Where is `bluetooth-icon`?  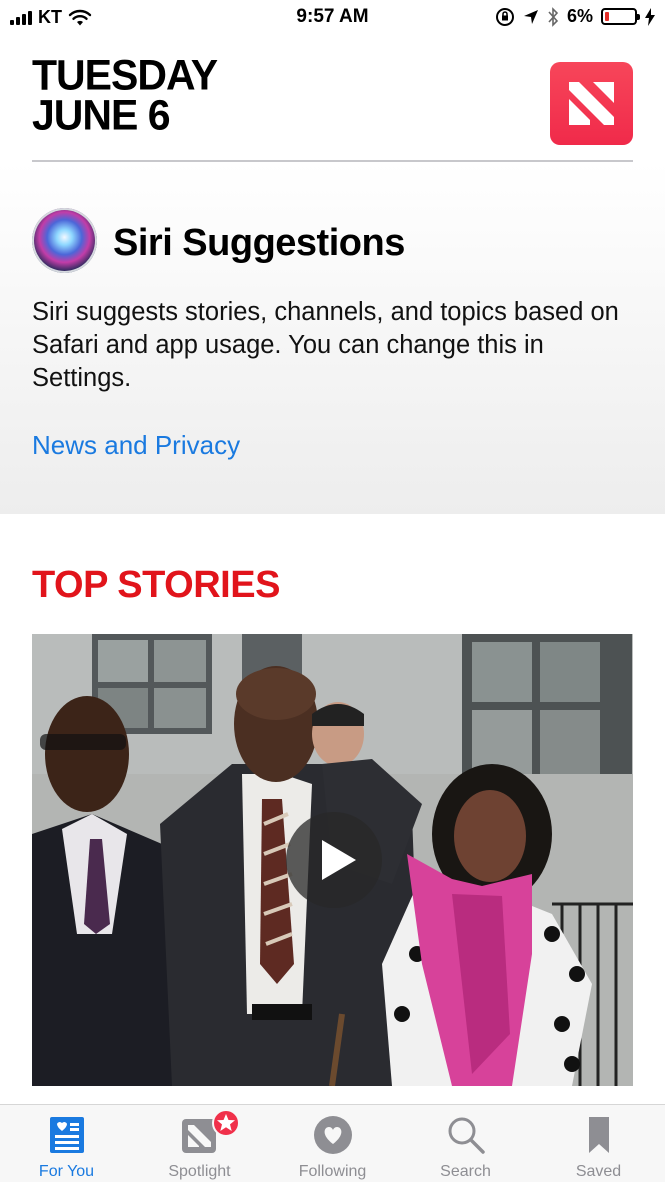
bluetooth-icon is located at coordinates (553, 16).